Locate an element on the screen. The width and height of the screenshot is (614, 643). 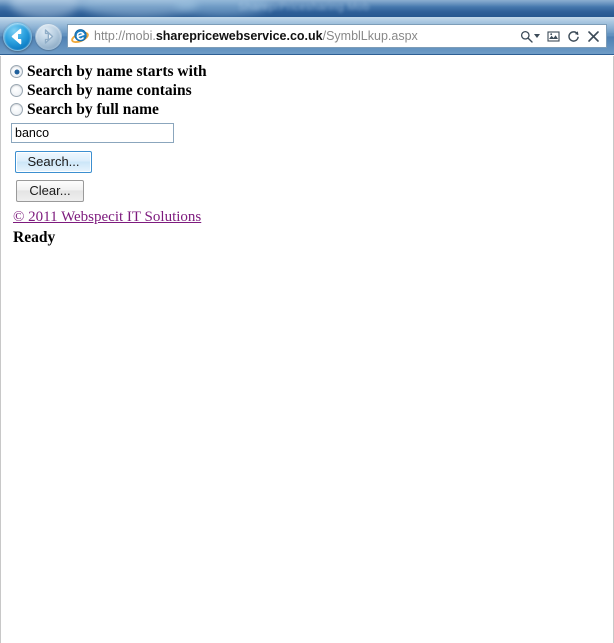
radio-label-starts-with: Search by name starts with is located at coordinates (117, 71).